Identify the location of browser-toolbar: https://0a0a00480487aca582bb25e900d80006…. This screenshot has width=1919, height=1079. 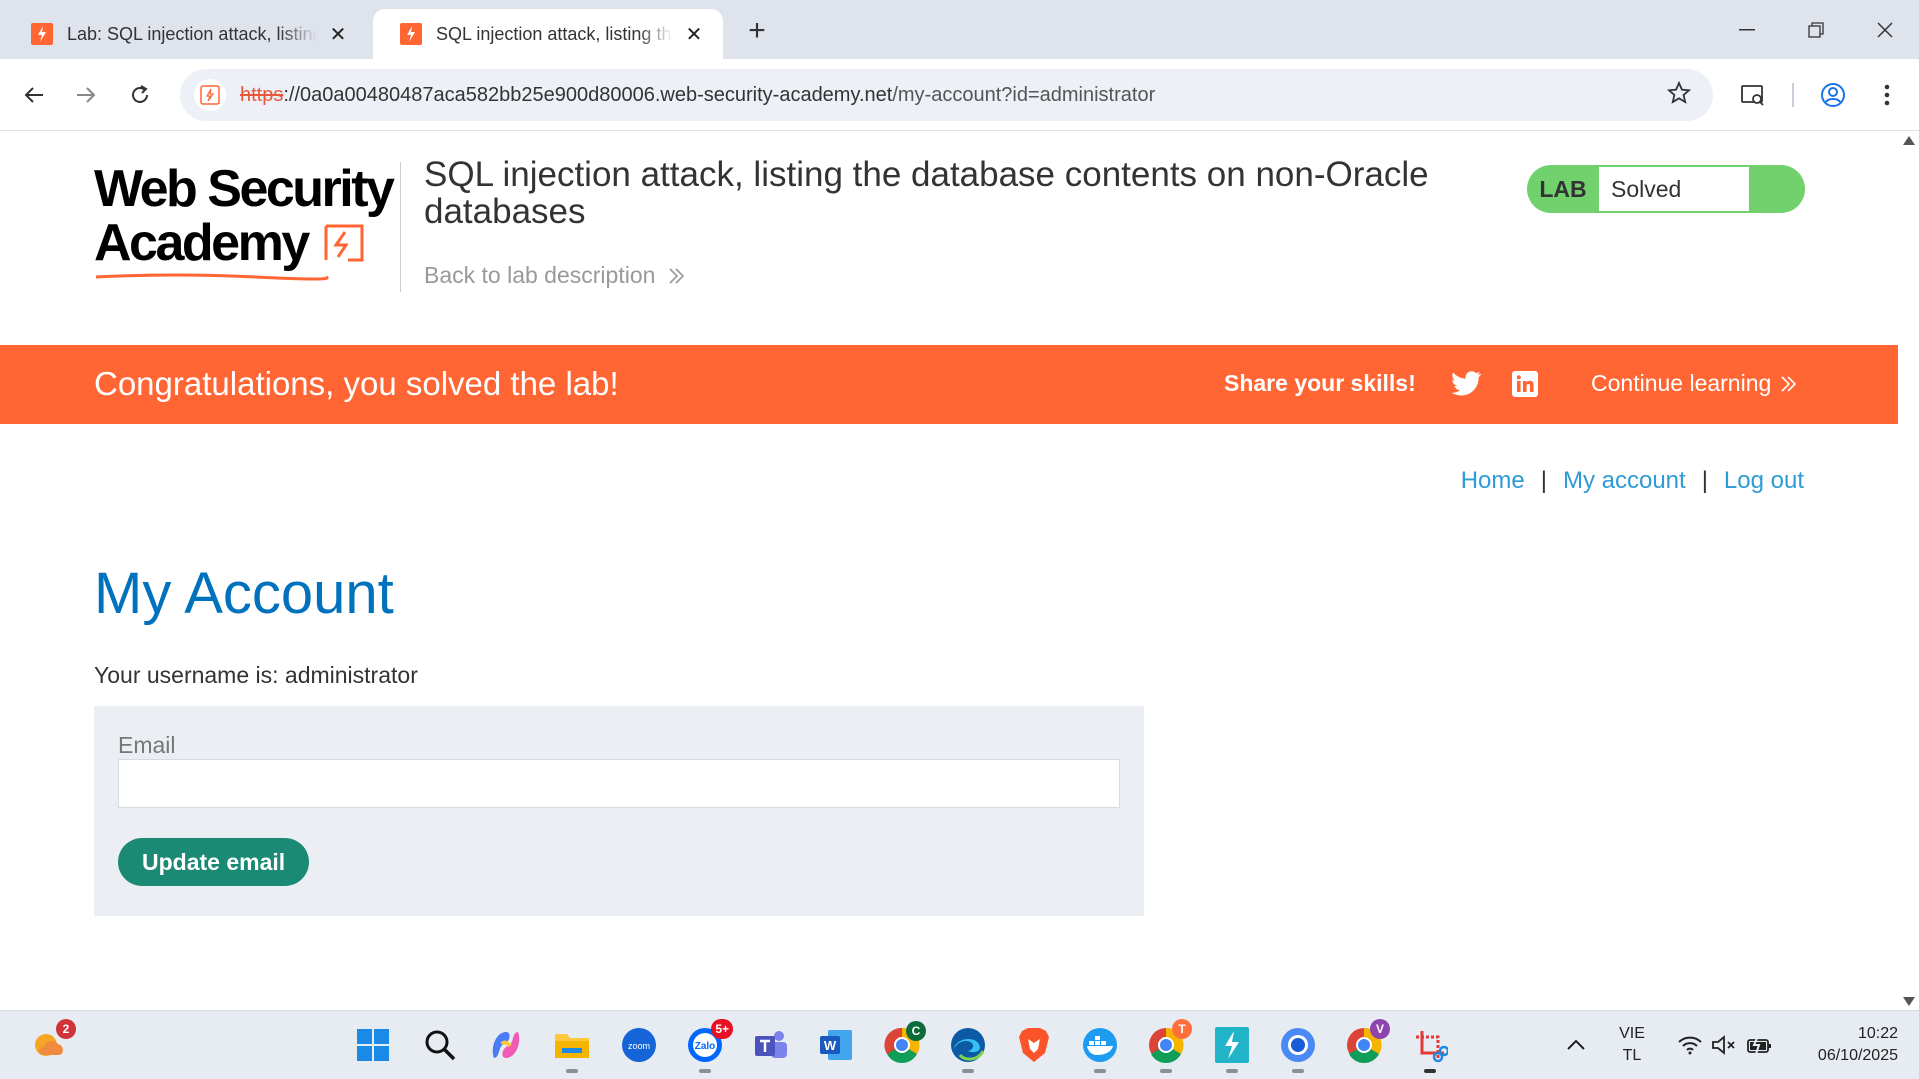
(959, 95).